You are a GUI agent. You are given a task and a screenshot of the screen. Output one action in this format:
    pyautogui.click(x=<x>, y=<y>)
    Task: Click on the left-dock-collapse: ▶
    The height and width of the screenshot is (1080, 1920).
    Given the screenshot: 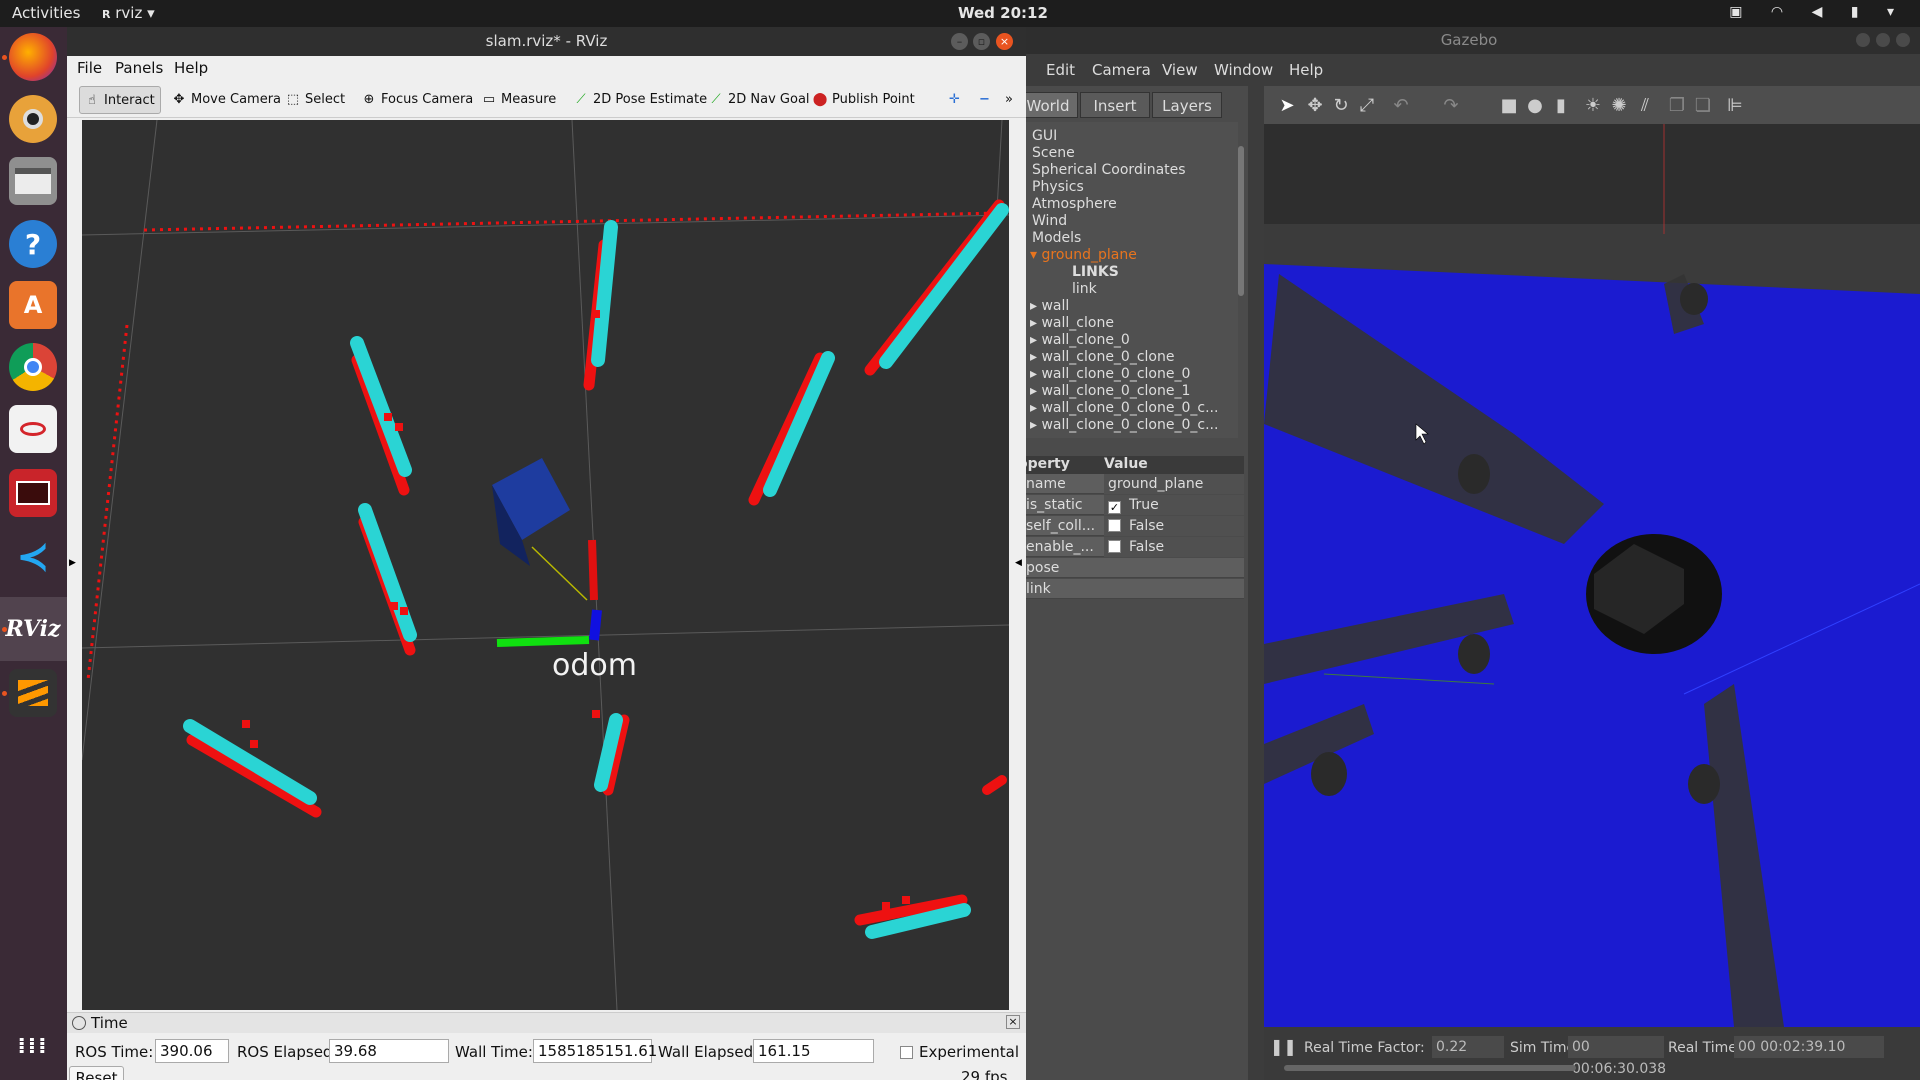 What is the action you would take?
    pyautogui.click(x=73, y=565)
    